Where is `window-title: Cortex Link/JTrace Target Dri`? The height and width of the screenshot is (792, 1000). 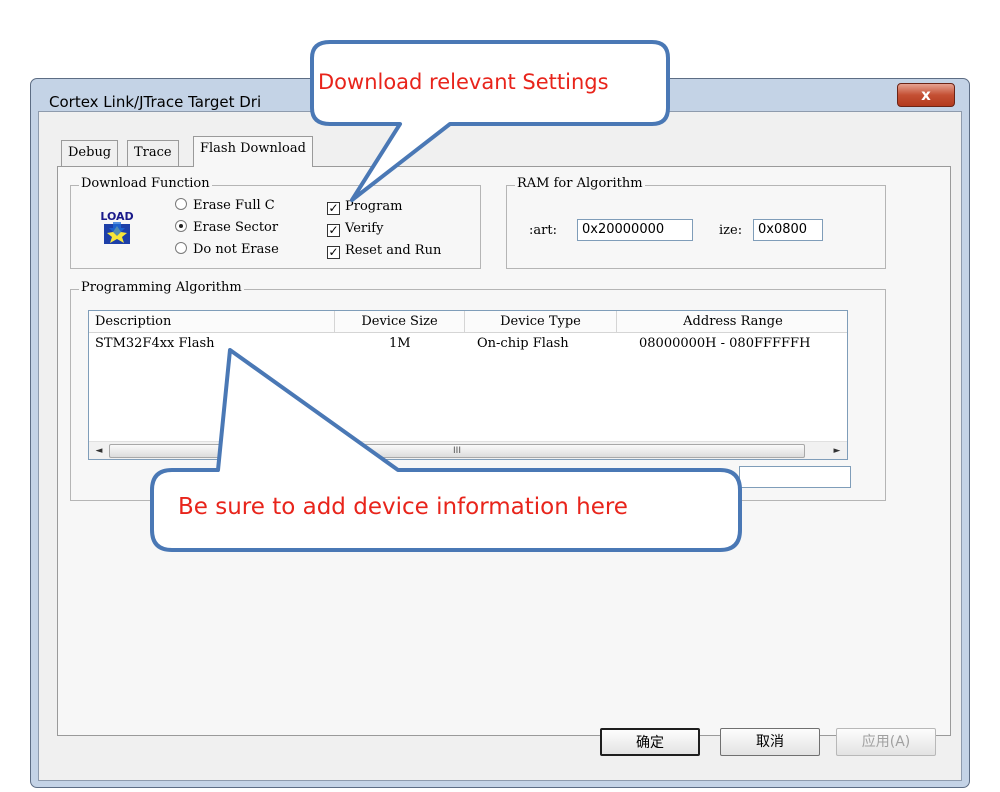
window-title: Cortex Link/JTrace Target Dri is located at coordinates (155, 102).